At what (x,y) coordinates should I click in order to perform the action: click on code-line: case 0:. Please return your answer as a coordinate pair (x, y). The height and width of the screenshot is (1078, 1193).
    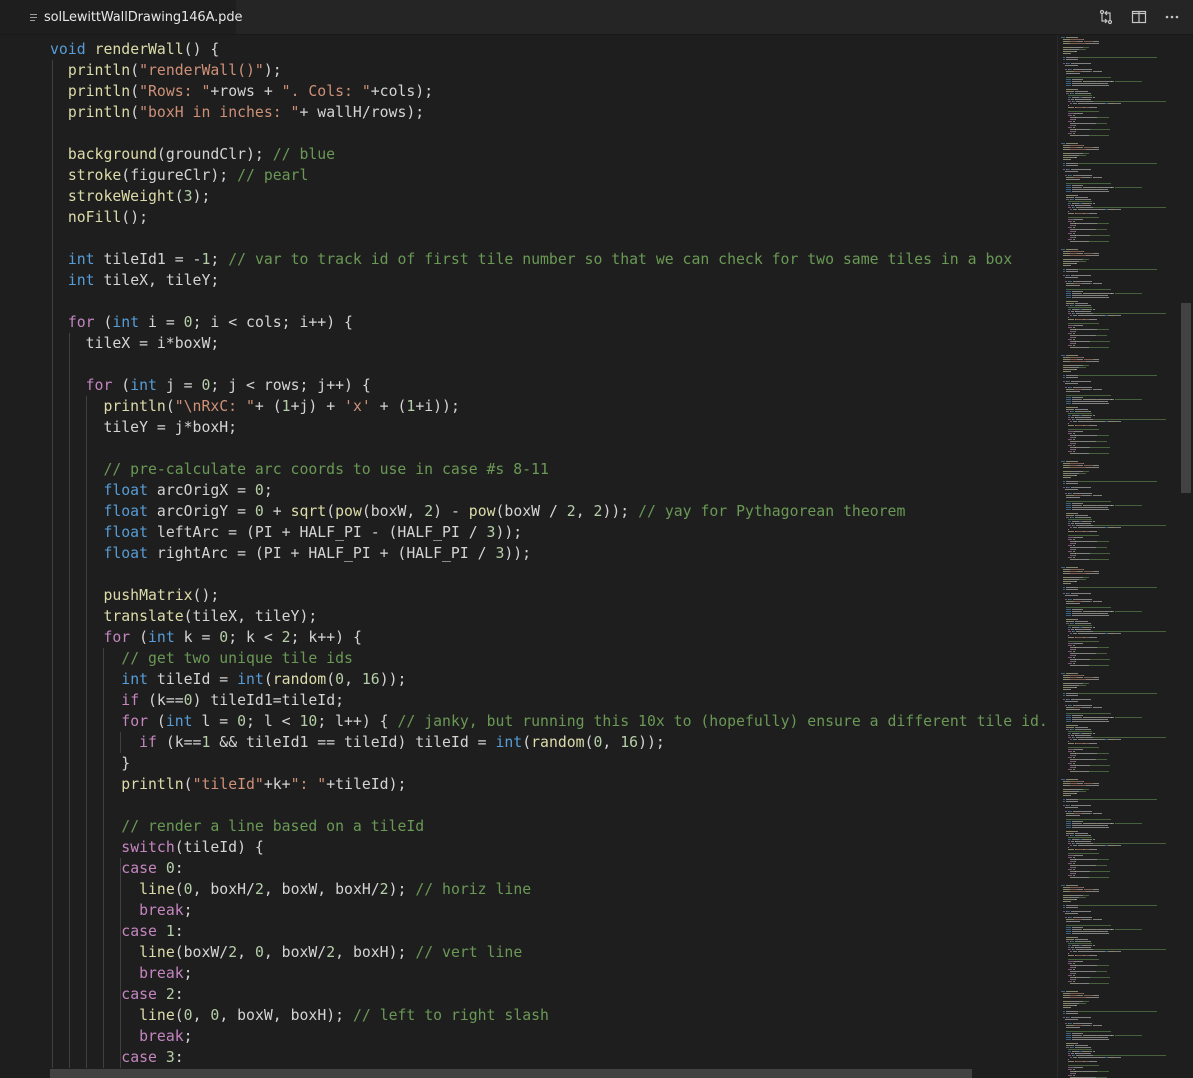
    Looking at the image, I should click on (553, 868).